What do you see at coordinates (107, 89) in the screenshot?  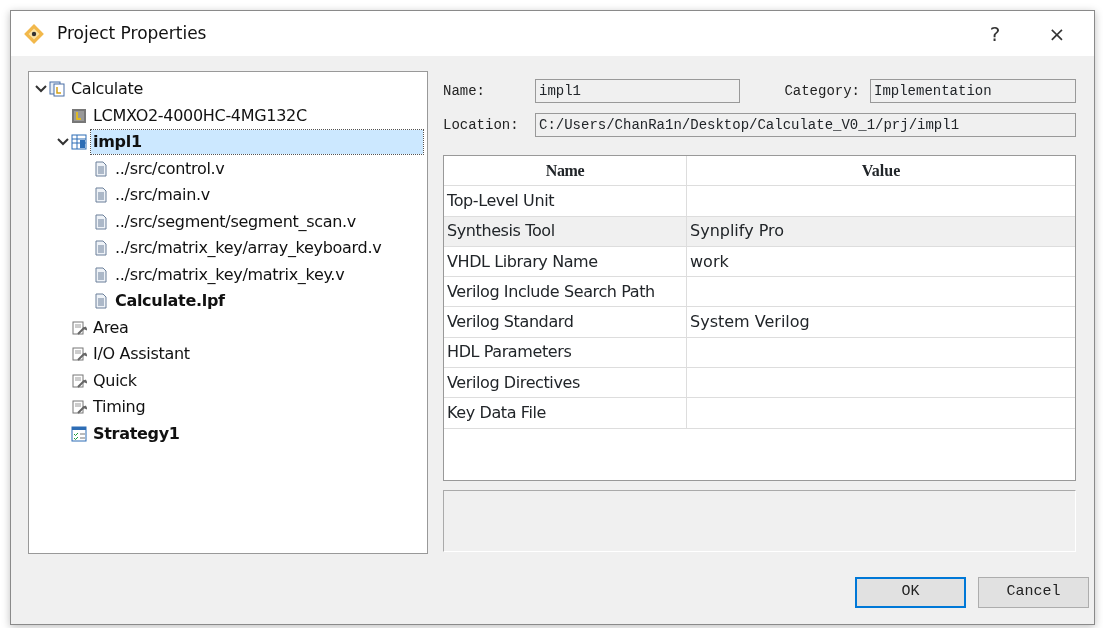 I see `tree-item: Calculate` at bounding box center [107, 89].